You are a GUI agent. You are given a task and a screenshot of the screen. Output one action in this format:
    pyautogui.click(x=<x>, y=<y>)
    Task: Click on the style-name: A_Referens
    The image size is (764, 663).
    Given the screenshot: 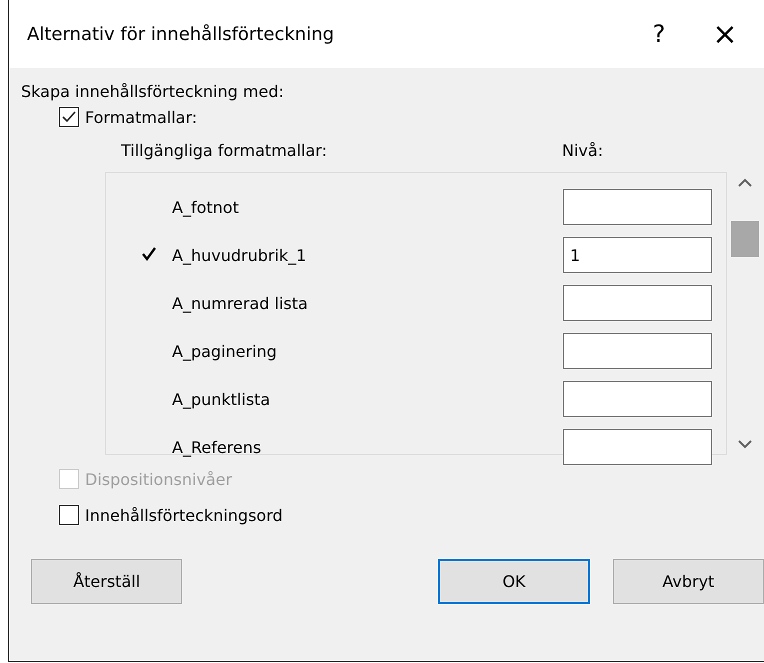 What is the action you would take?
    pyautogui.click(x=367, y=447)
    